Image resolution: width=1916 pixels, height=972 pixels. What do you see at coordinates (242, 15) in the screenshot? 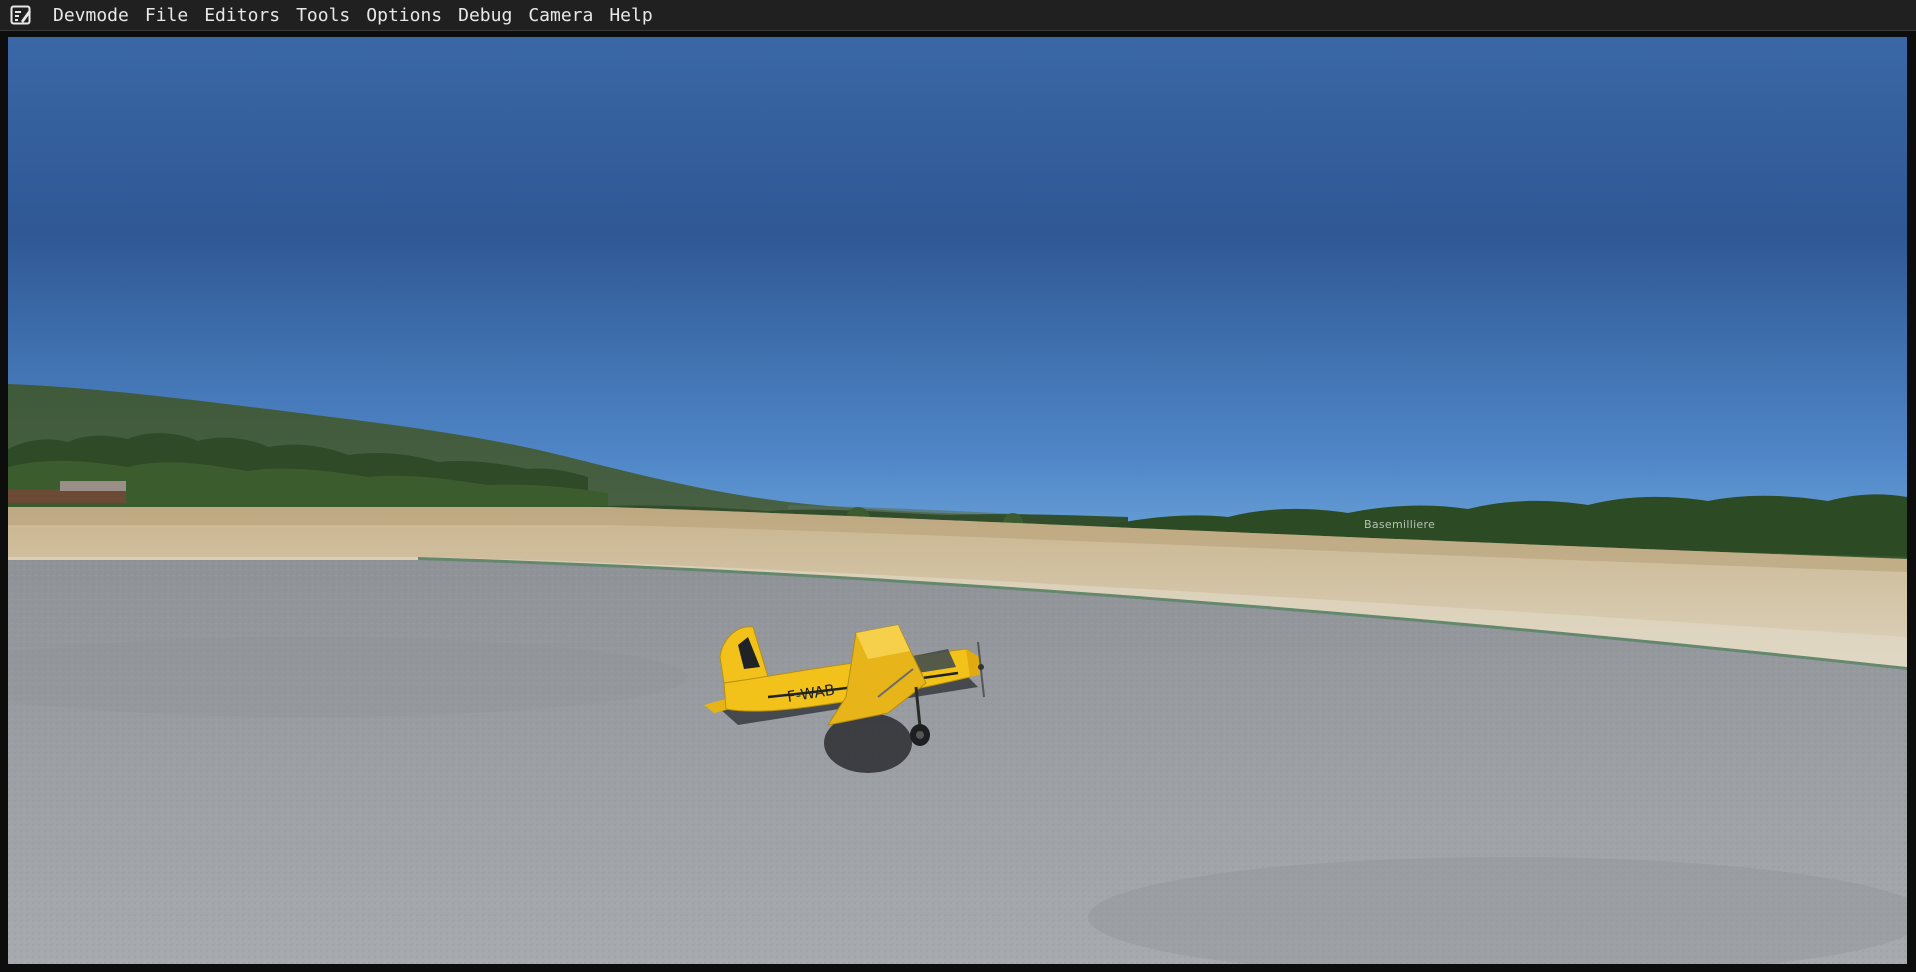
I see `menu-editors: Editors` at bounding box center [242, 15].